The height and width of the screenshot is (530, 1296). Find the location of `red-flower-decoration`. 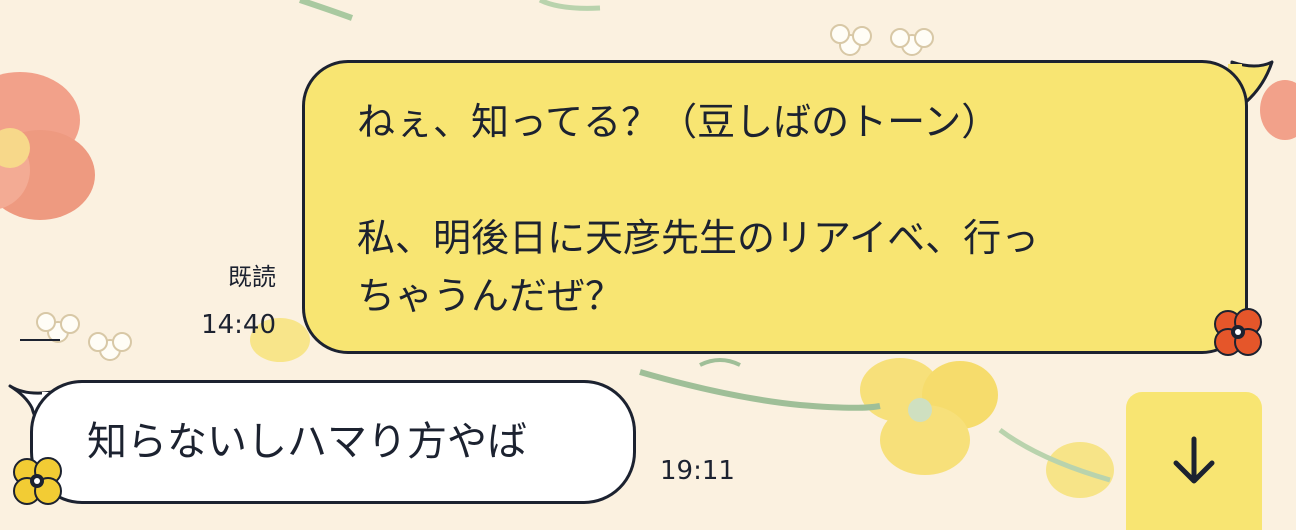

red-flower-decoration is located at coordinates (47, 146).